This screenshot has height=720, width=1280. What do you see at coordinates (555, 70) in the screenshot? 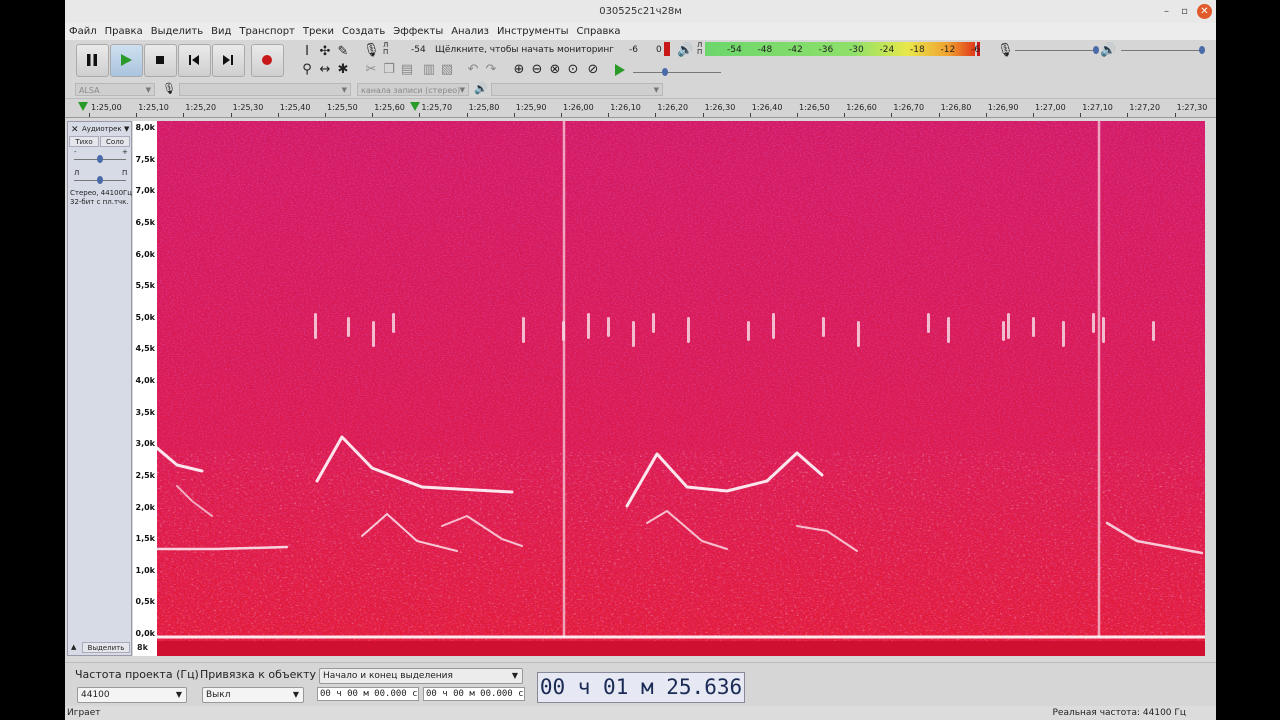
I see `fit-selection-icon: ⊗` at bounding box center [555, 70].